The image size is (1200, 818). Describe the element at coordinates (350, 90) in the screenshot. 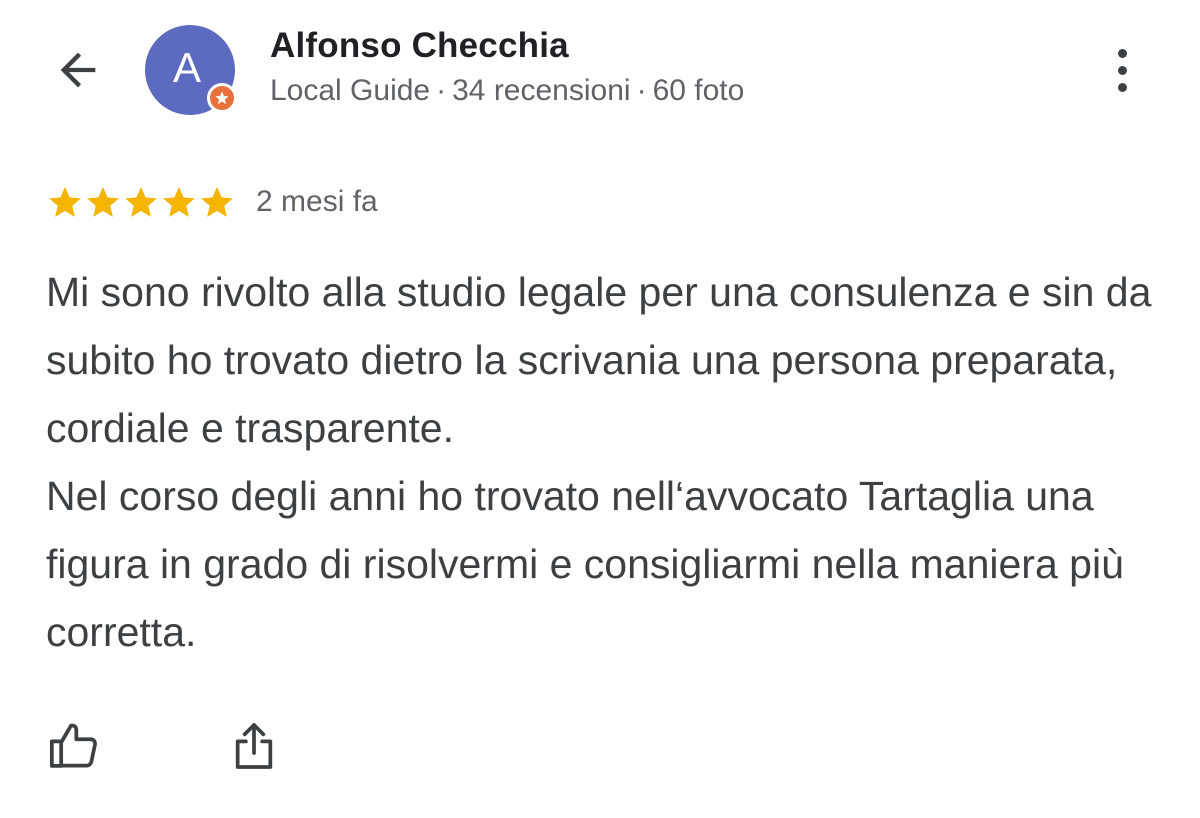

I see `guide-level: Local Guide` at that location.